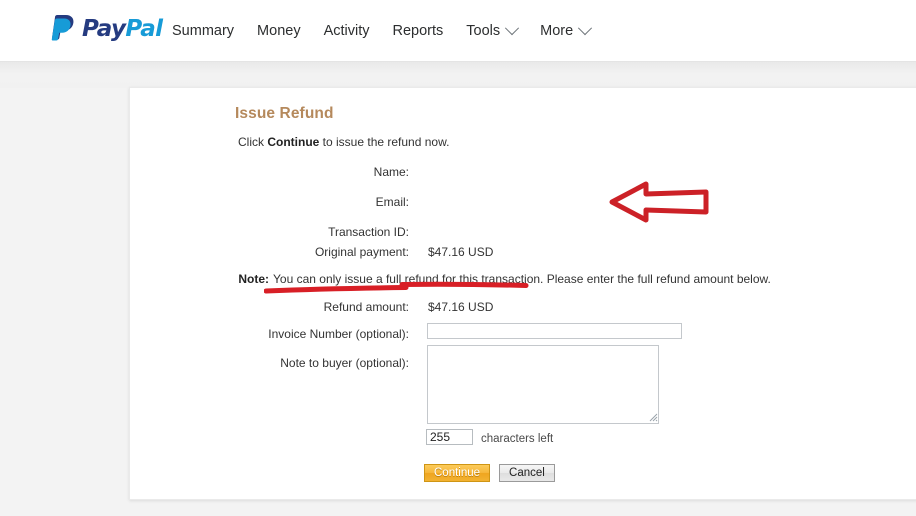 The height and width of the screenshot is (516, 916). I want to click on paypal-logo: PayPal, so click(106, 29).